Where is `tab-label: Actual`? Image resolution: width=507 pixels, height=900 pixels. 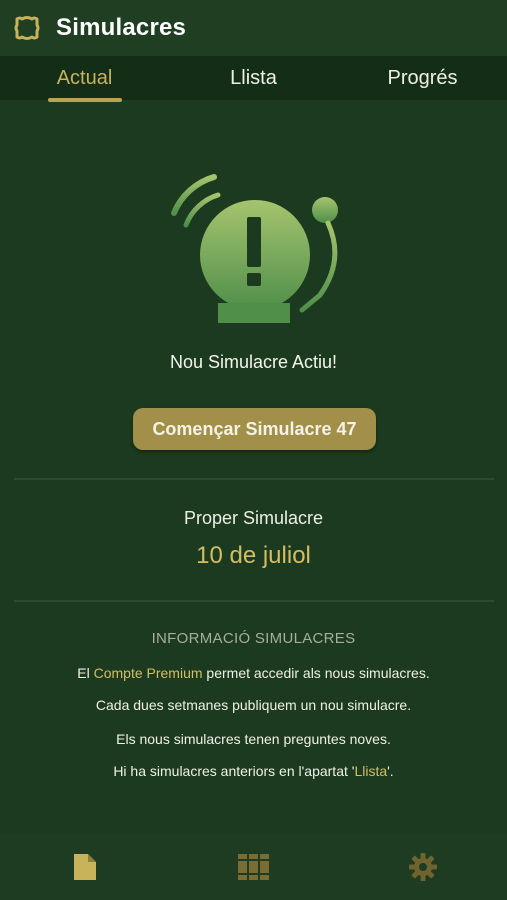 tab-label: Actual is located at coordinates (84, 77).